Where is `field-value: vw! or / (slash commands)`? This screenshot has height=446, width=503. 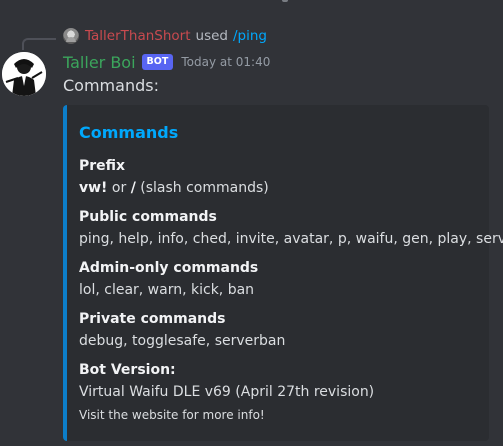
field-value: vw! or / (slash commands) is located at coordinates (174, 188).